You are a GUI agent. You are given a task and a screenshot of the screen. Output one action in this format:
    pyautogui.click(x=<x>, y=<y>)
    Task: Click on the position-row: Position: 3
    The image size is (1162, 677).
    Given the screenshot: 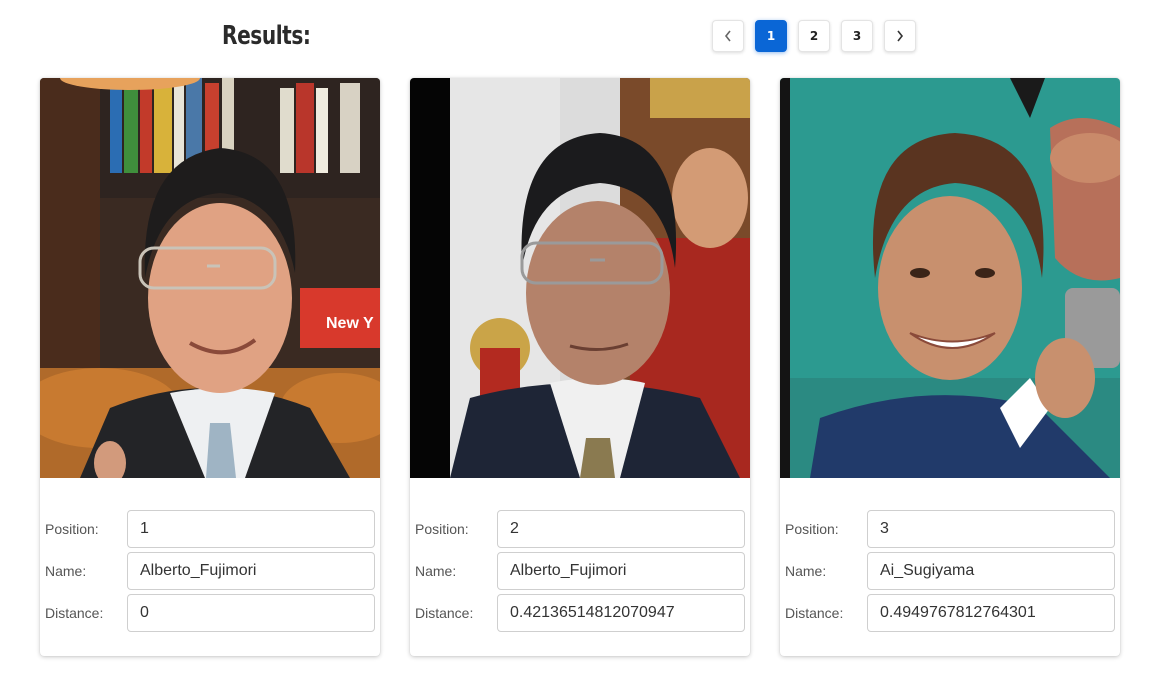 What is the action you would take?
    pyautogui.click(x=950, y=529)
    